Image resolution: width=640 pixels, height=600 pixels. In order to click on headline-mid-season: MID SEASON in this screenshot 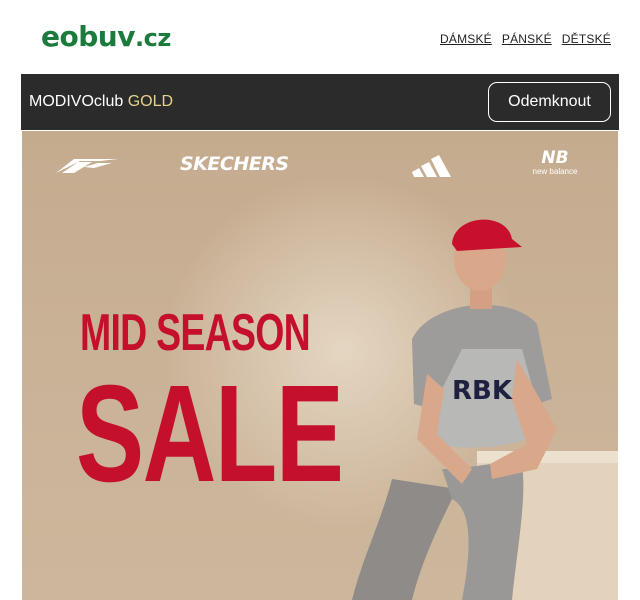, I will do `click(195, 333)`.